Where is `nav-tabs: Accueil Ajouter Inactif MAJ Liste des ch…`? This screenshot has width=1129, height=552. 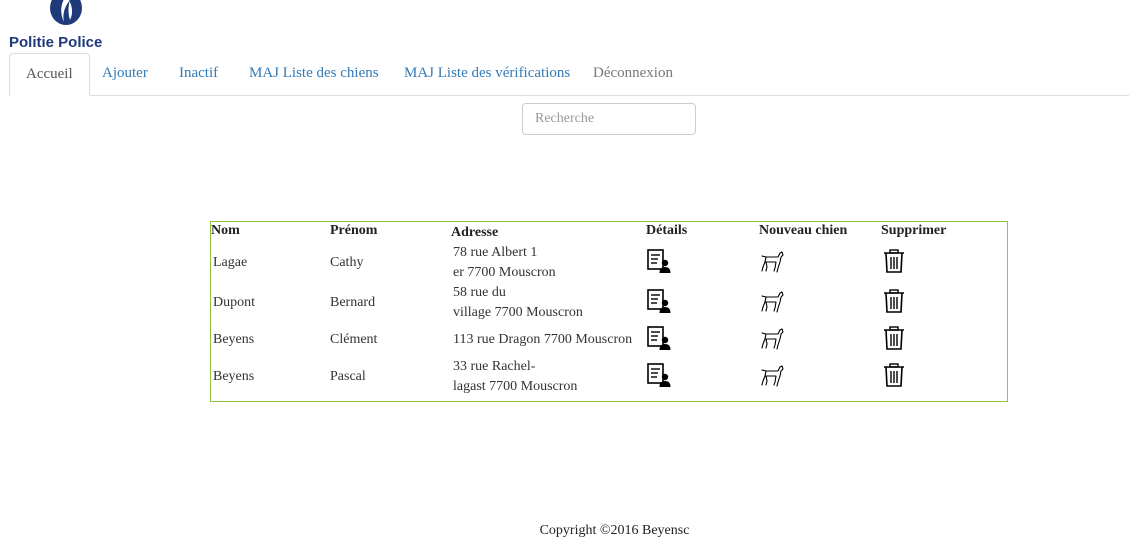 nav-tabs: Accueil Ajouter Inactif MAJ Liste des ch… is located at coordinates (569, 74).